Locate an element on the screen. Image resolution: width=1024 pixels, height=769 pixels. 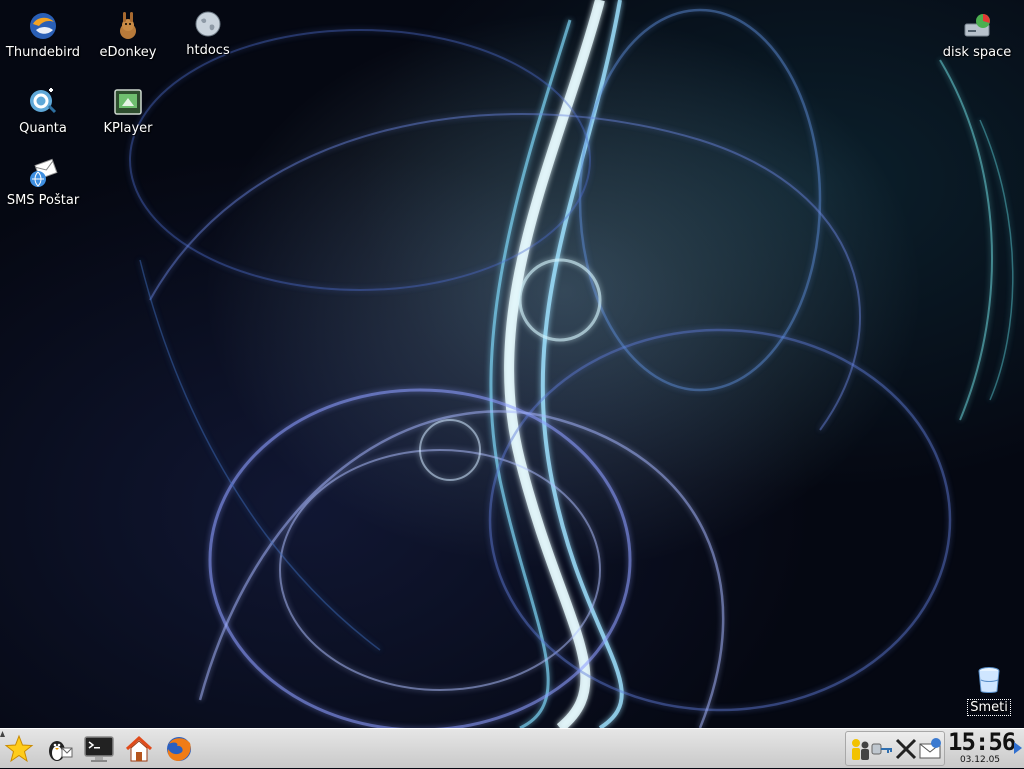
panel-hide-button is located at coordinates (1018, 748).